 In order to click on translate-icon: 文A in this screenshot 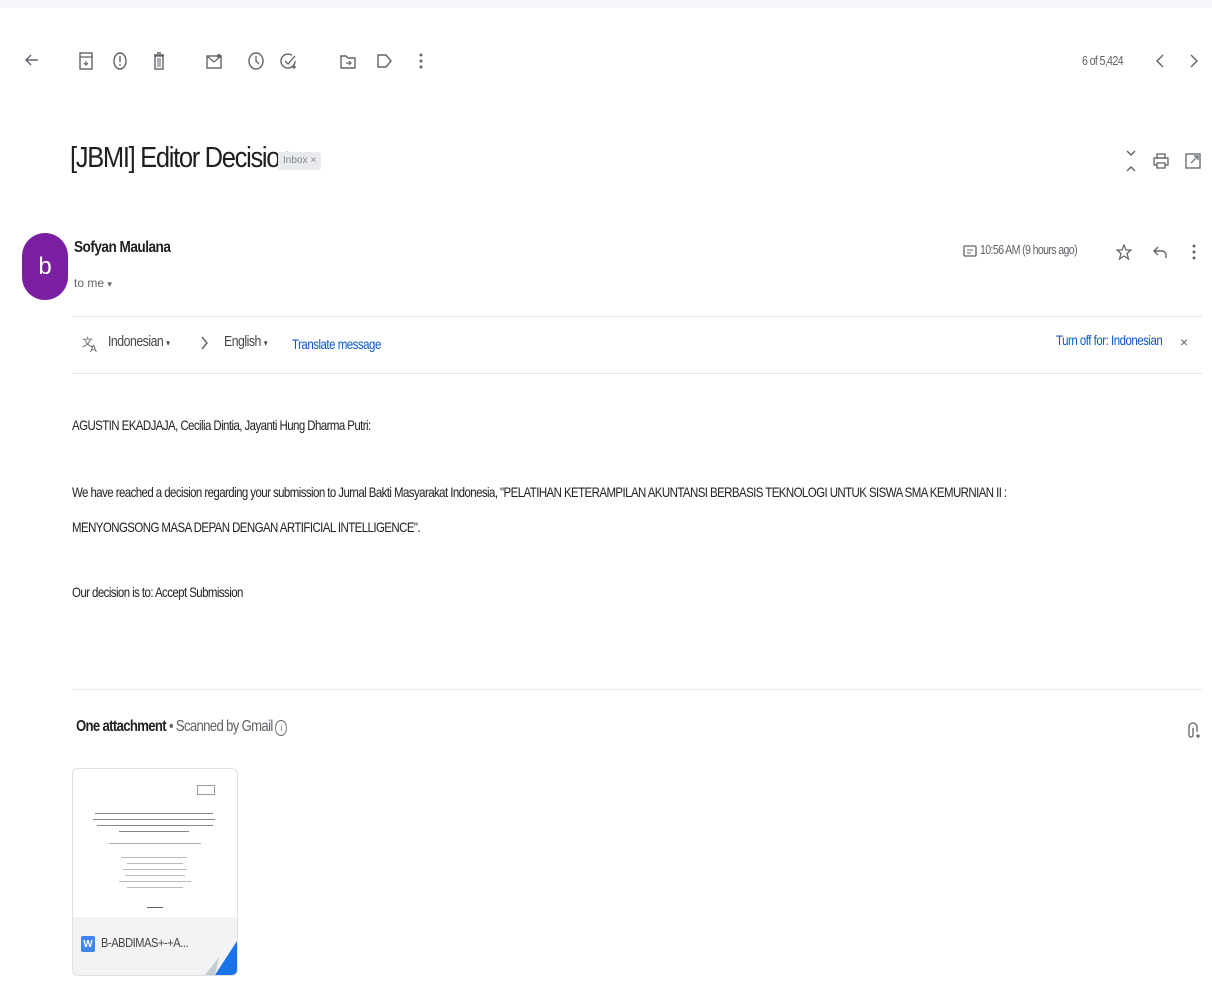, I will do `click(91, 344)`.